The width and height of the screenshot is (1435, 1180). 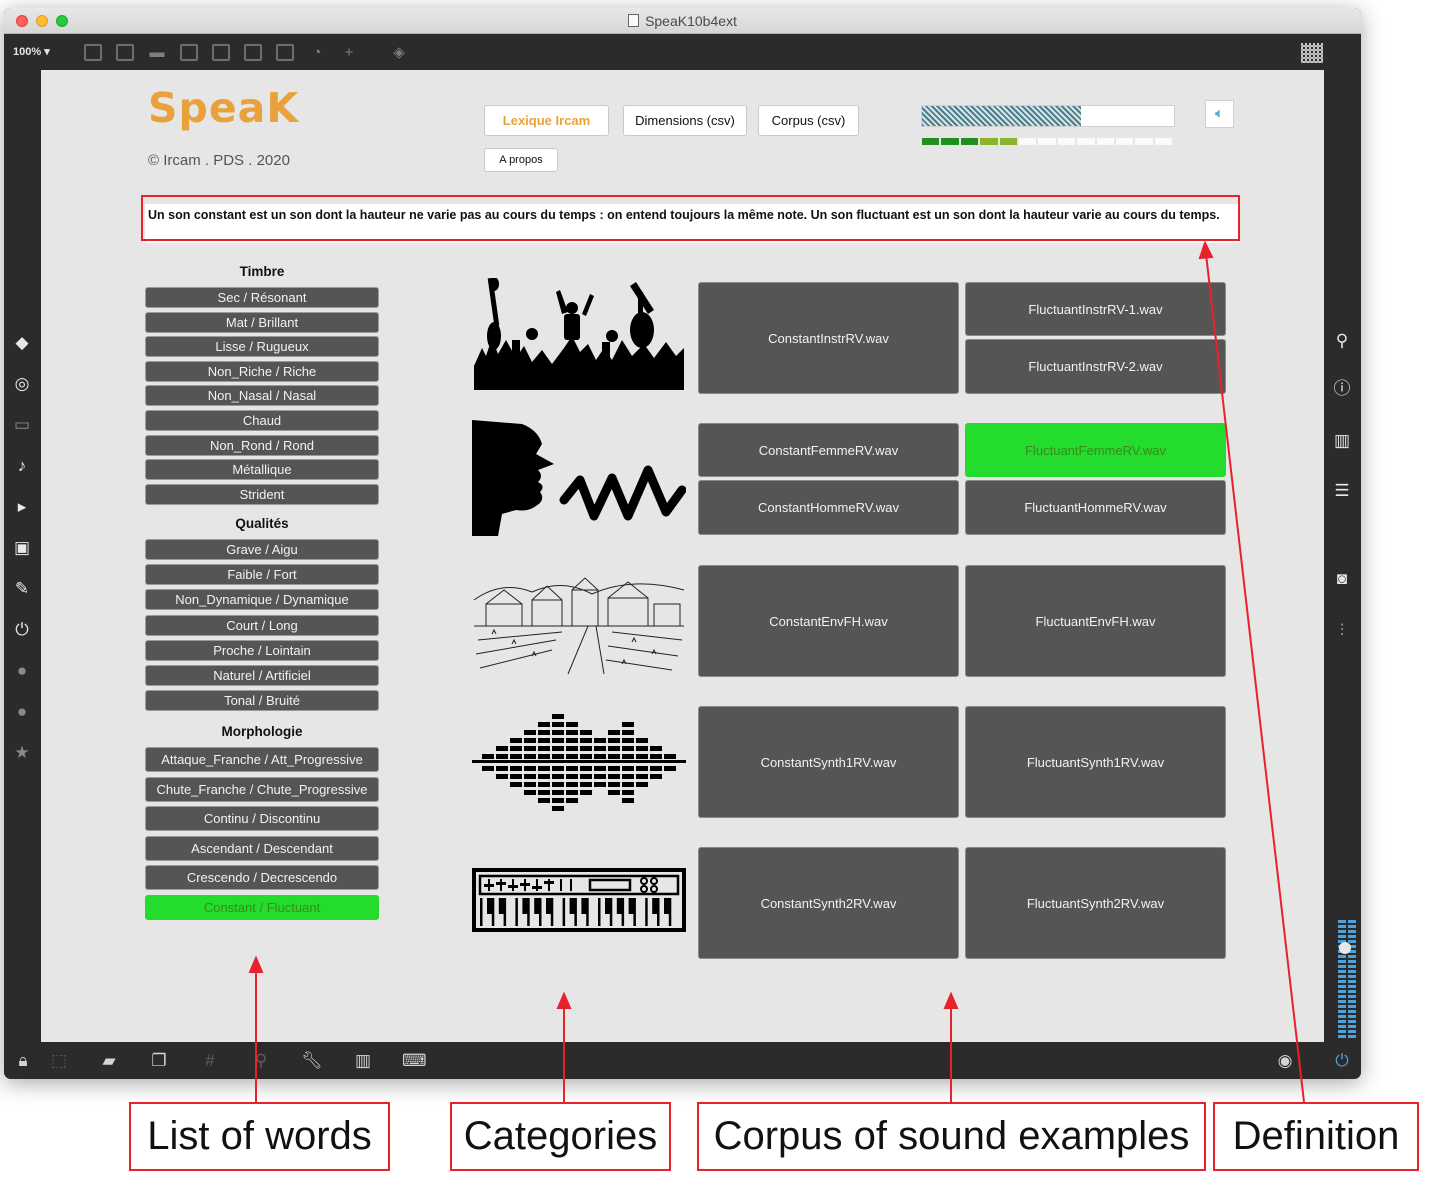 I want to click on sound-constant-homme: ConstantHommeRV.wav, so click(x=828, y=507).